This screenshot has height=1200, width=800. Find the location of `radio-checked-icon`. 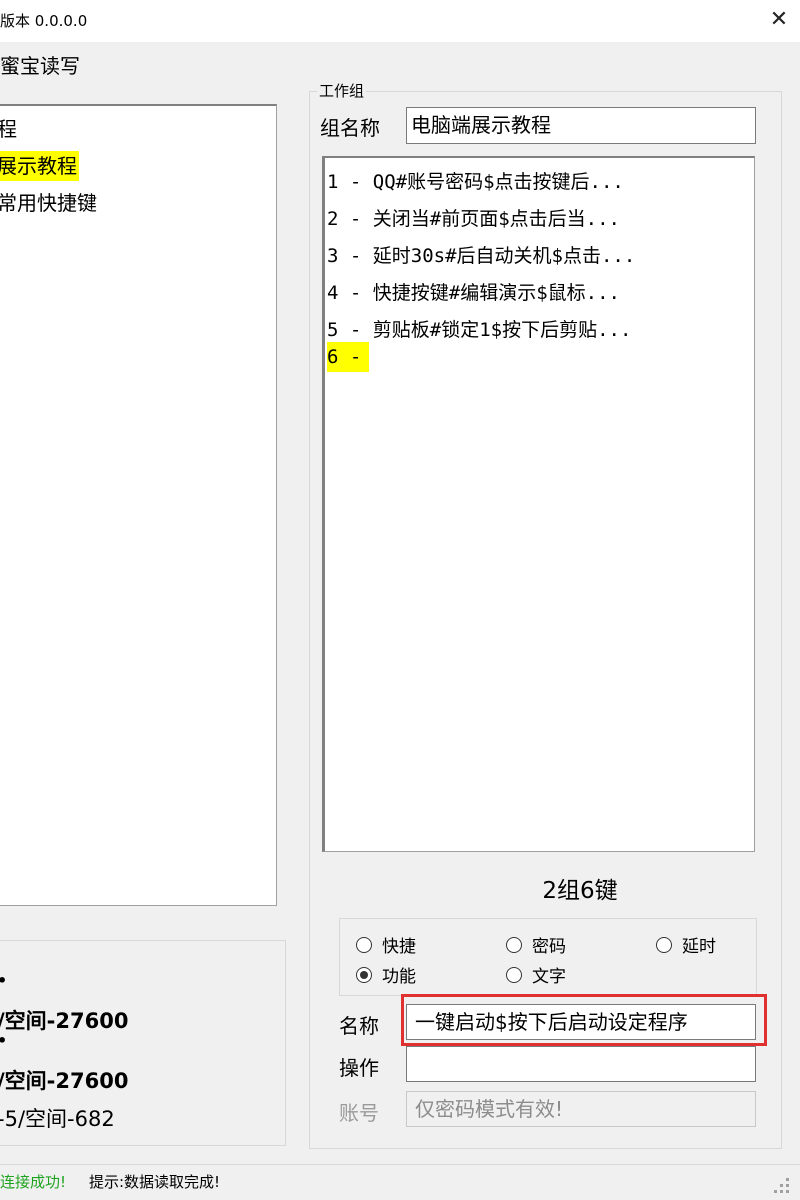

radio-checked-icon is located at coordinates (364, 974).